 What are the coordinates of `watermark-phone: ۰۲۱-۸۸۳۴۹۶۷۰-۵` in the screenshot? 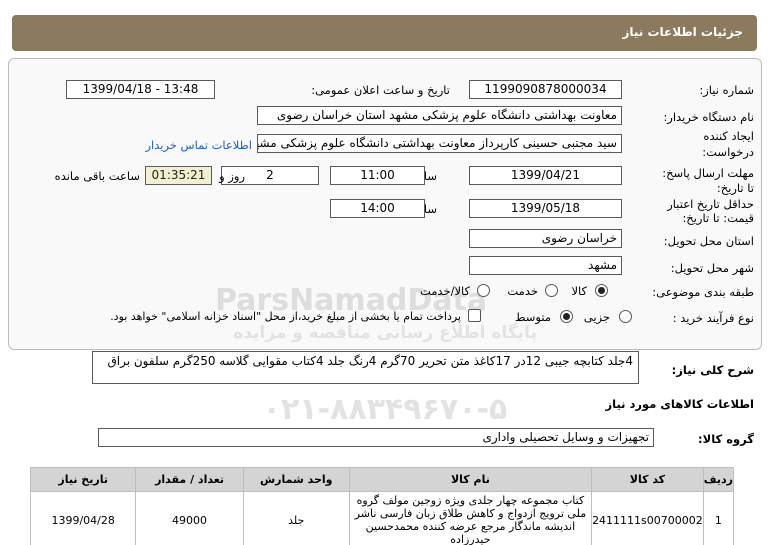 It's located at (385, 409).